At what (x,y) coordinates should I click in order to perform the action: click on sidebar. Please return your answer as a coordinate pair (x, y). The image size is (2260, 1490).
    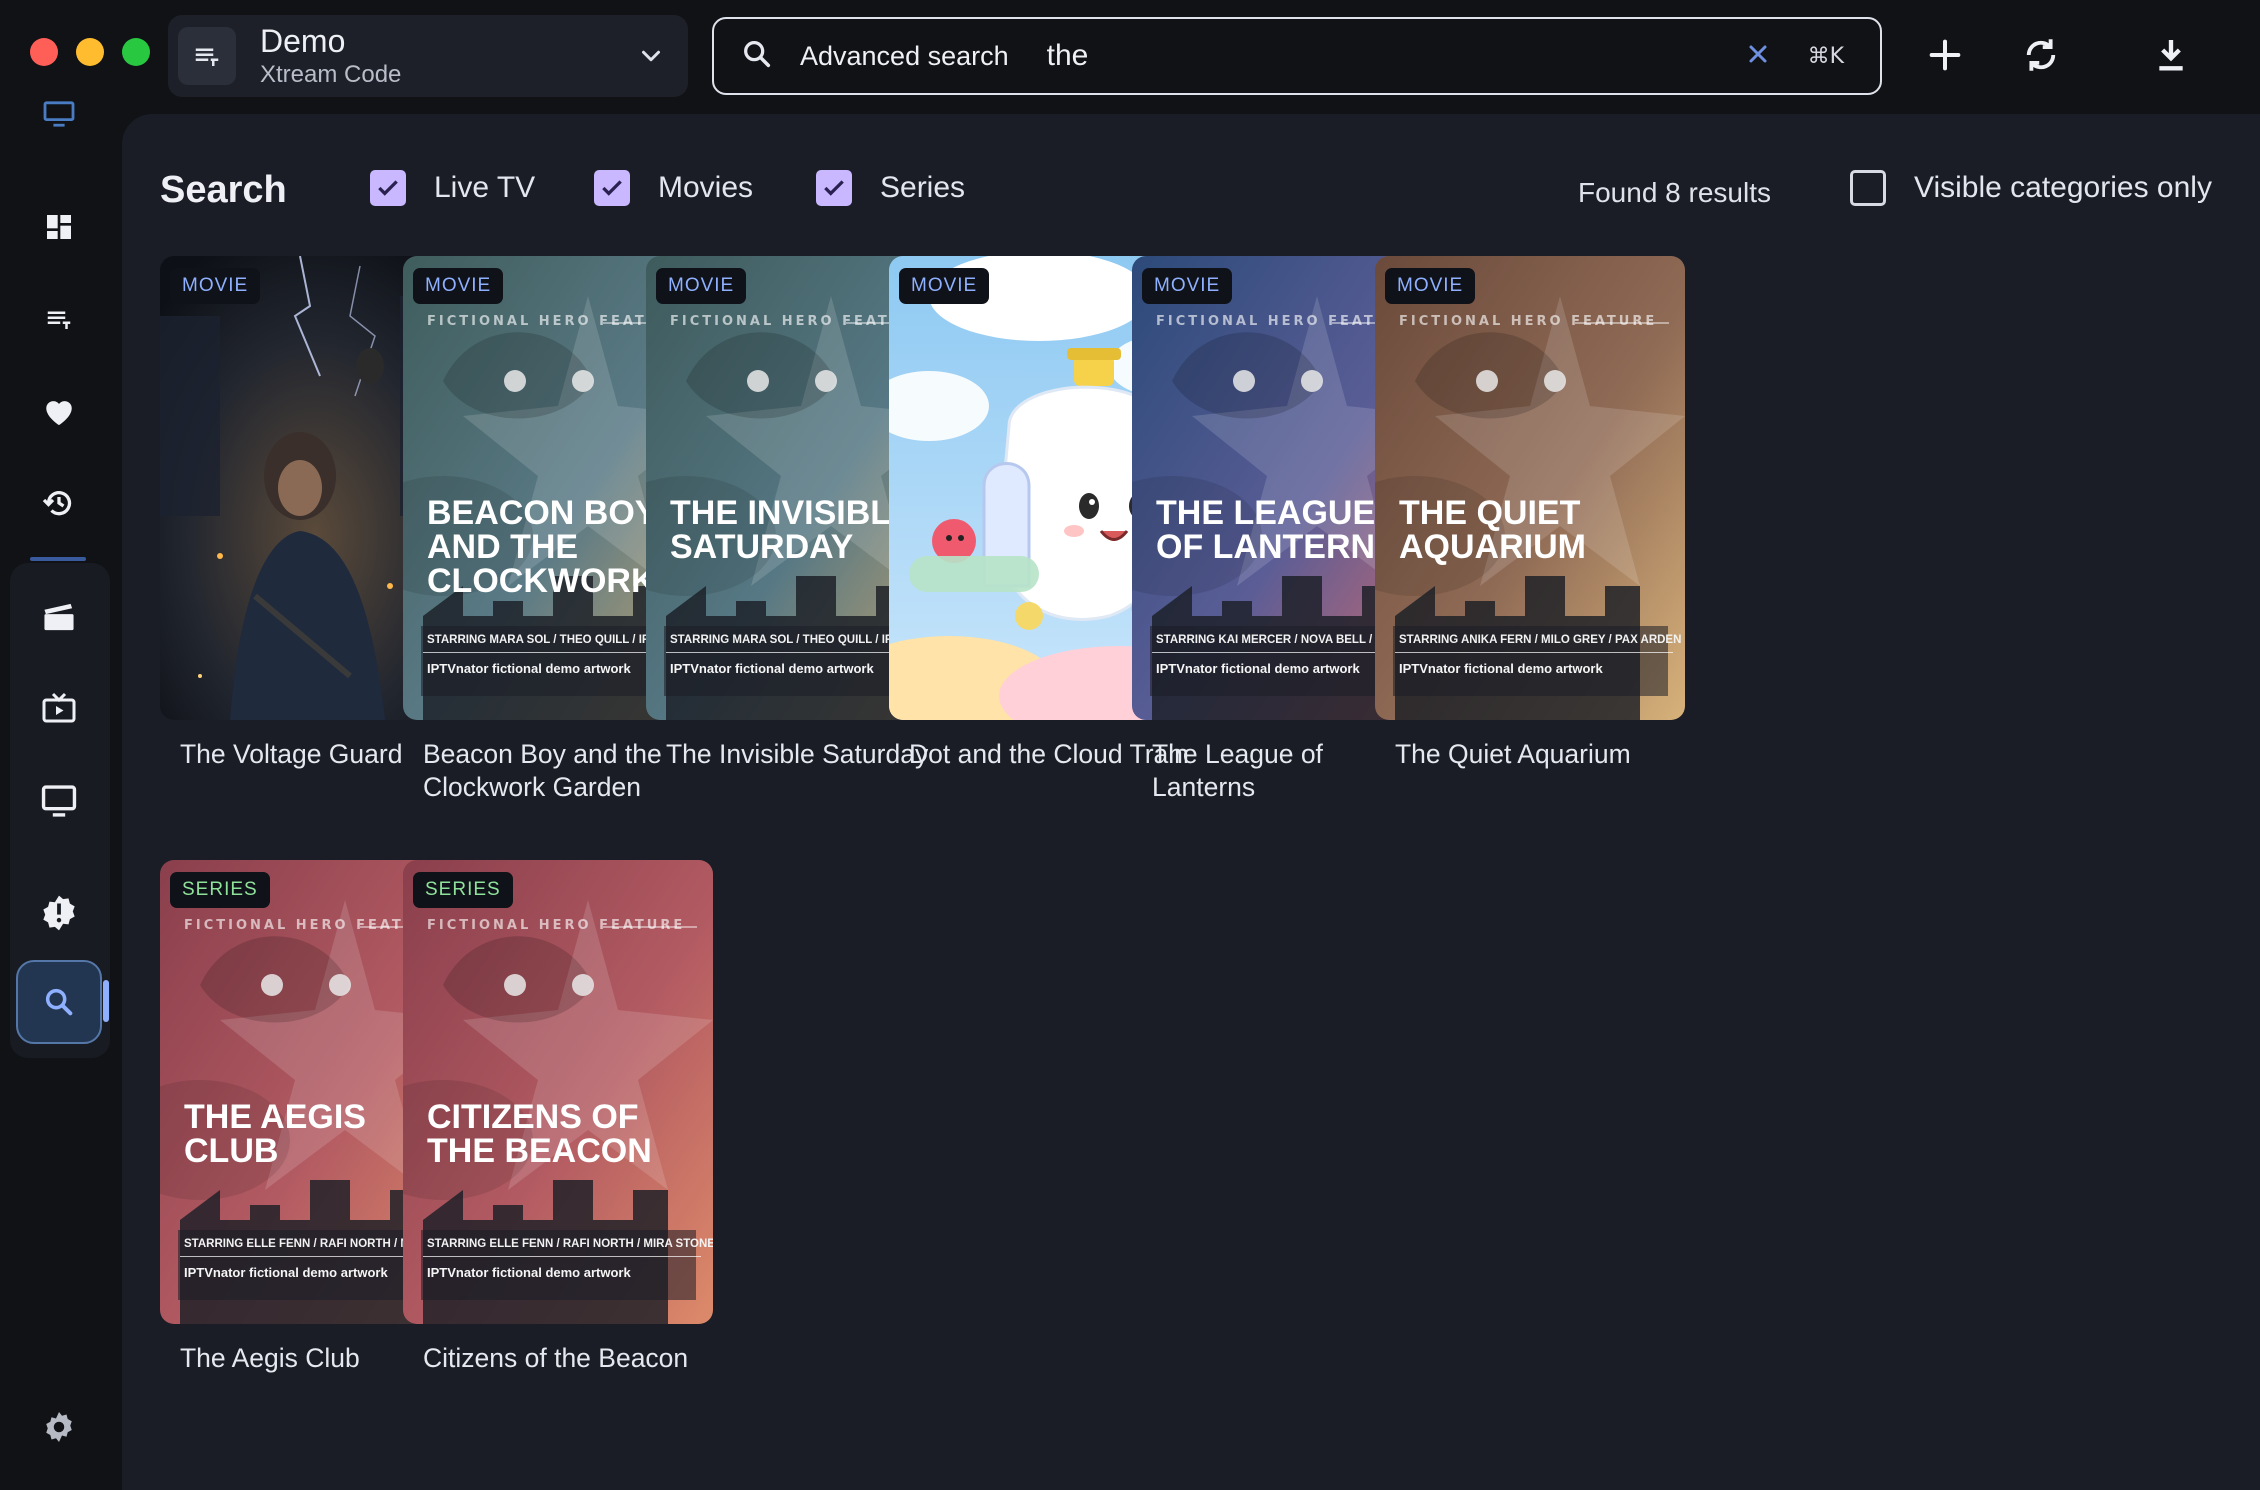
    Looking at the image, I should click on (60, 794).